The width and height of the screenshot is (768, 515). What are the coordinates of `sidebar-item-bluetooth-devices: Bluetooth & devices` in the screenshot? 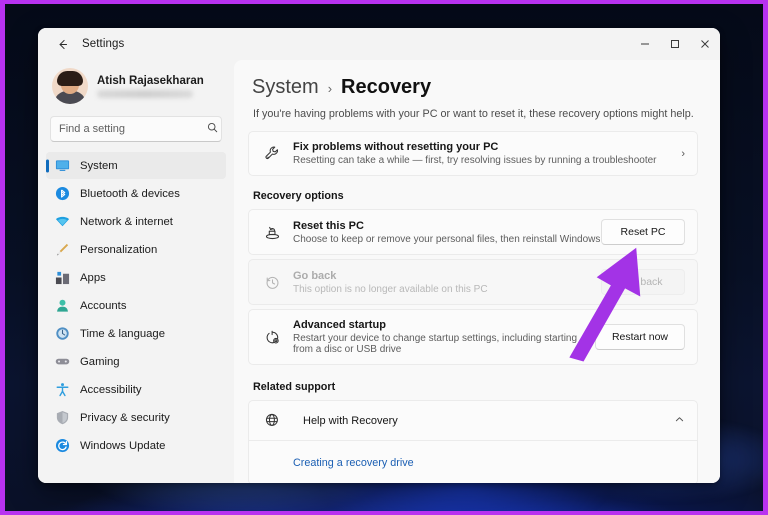 It's located at (136, 193).